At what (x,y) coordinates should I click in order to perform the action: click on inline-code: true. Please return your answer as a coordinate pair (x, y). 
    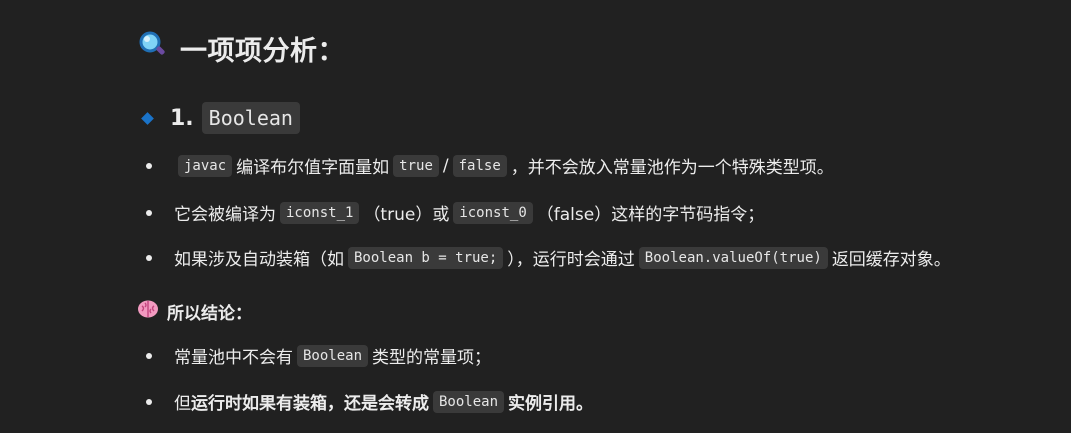
    Looking at the image, I should click on (416, 165).